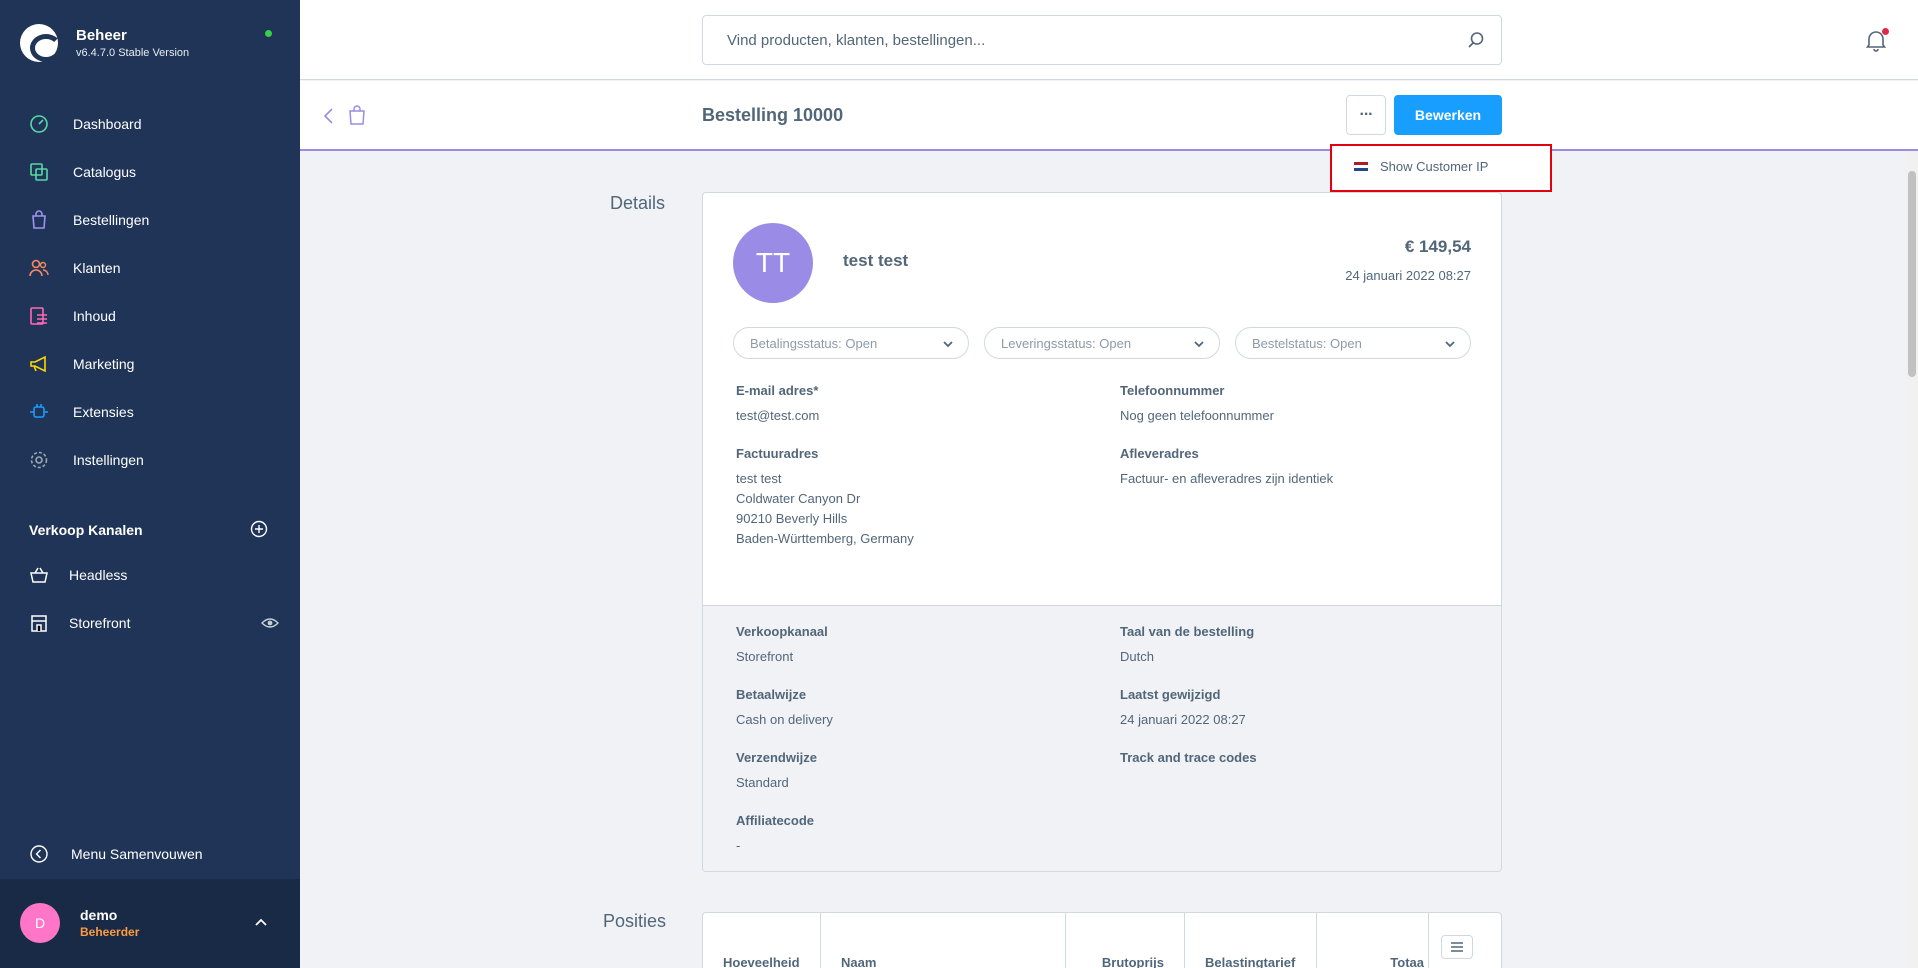 This screenshot has height=968, width=1918. What do you see at coordinates (762, 782) in the screenshot?
I see `field-value: Standard` at bounding box center [762, 782].